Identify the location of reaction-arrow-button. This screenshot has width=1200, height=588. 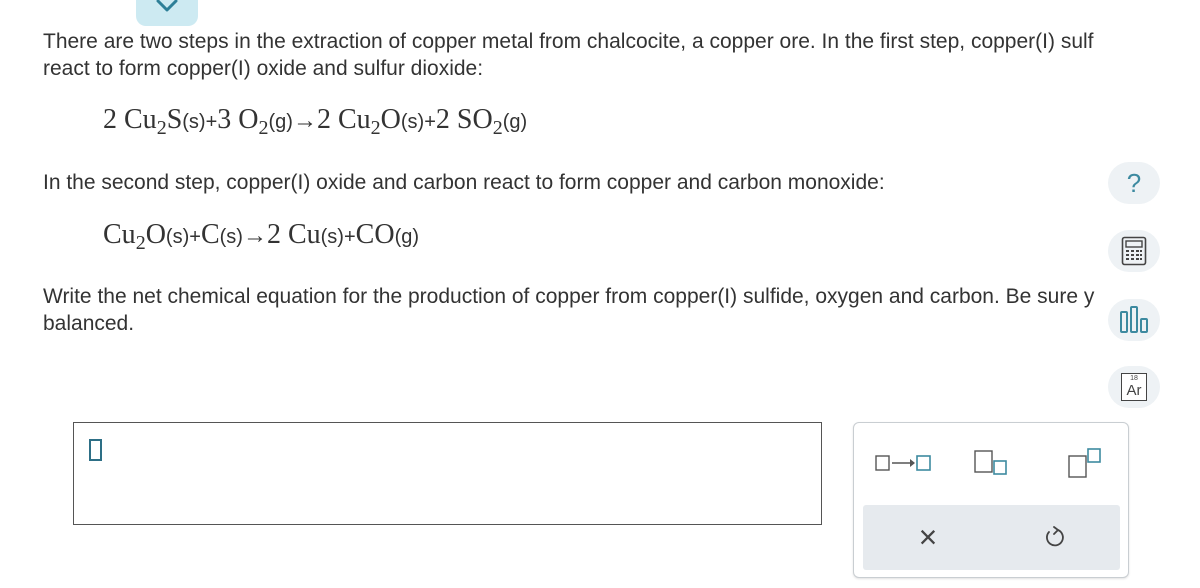
(903, 463).